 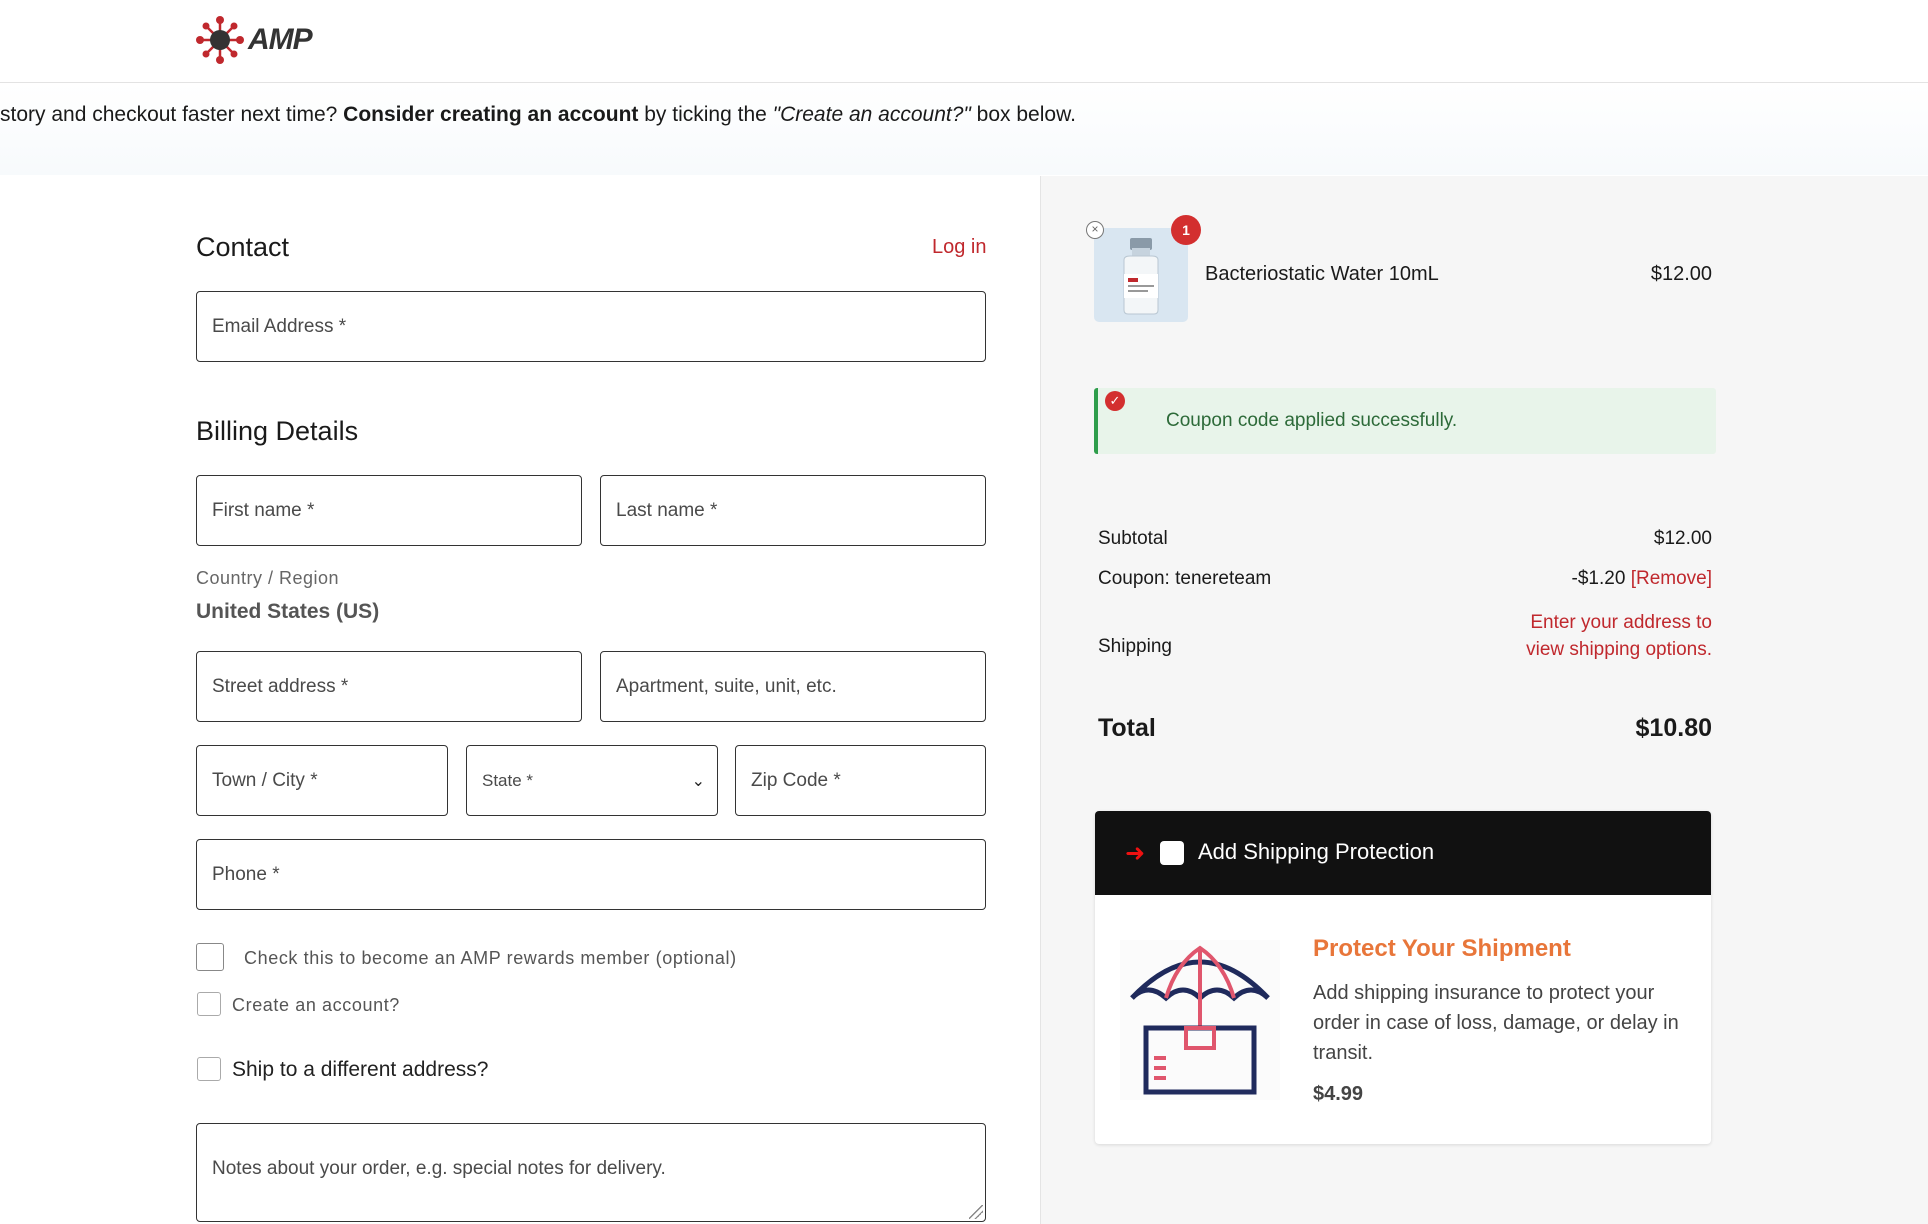 What do you see at coordinates (1598, 578) in the screenshot?
I see `coupon-discount-value: -$1.20` at bounding box center [1598, 578].